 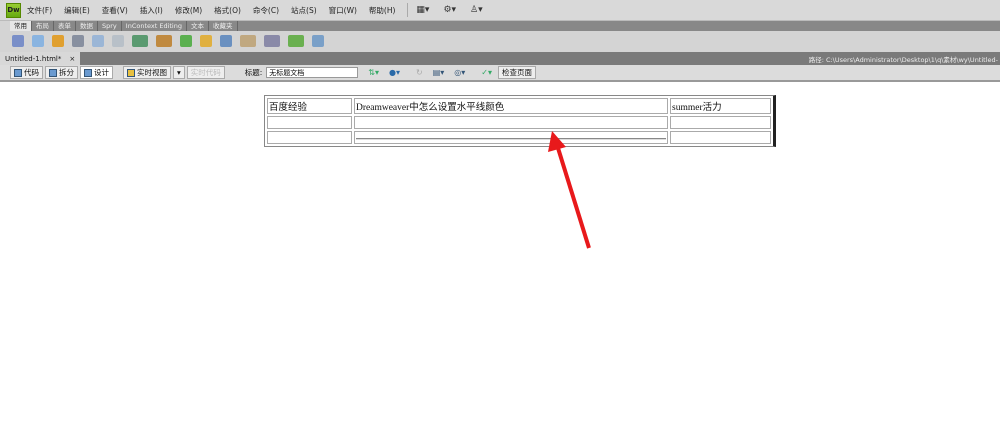 What do you see at coordinates (573, 198) in the screenshot?
I see `arrow-shaft` at bounding box center [573, 198].